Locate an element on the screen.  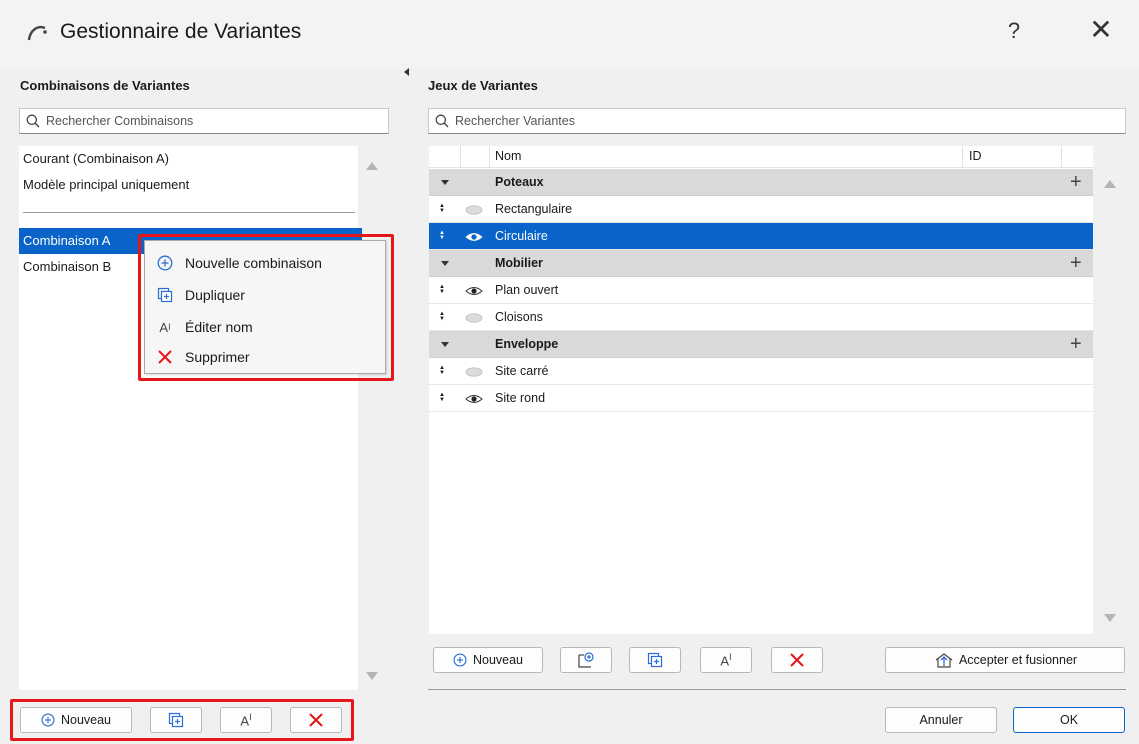
app-logo-icon is located at coordinates (37, 33).